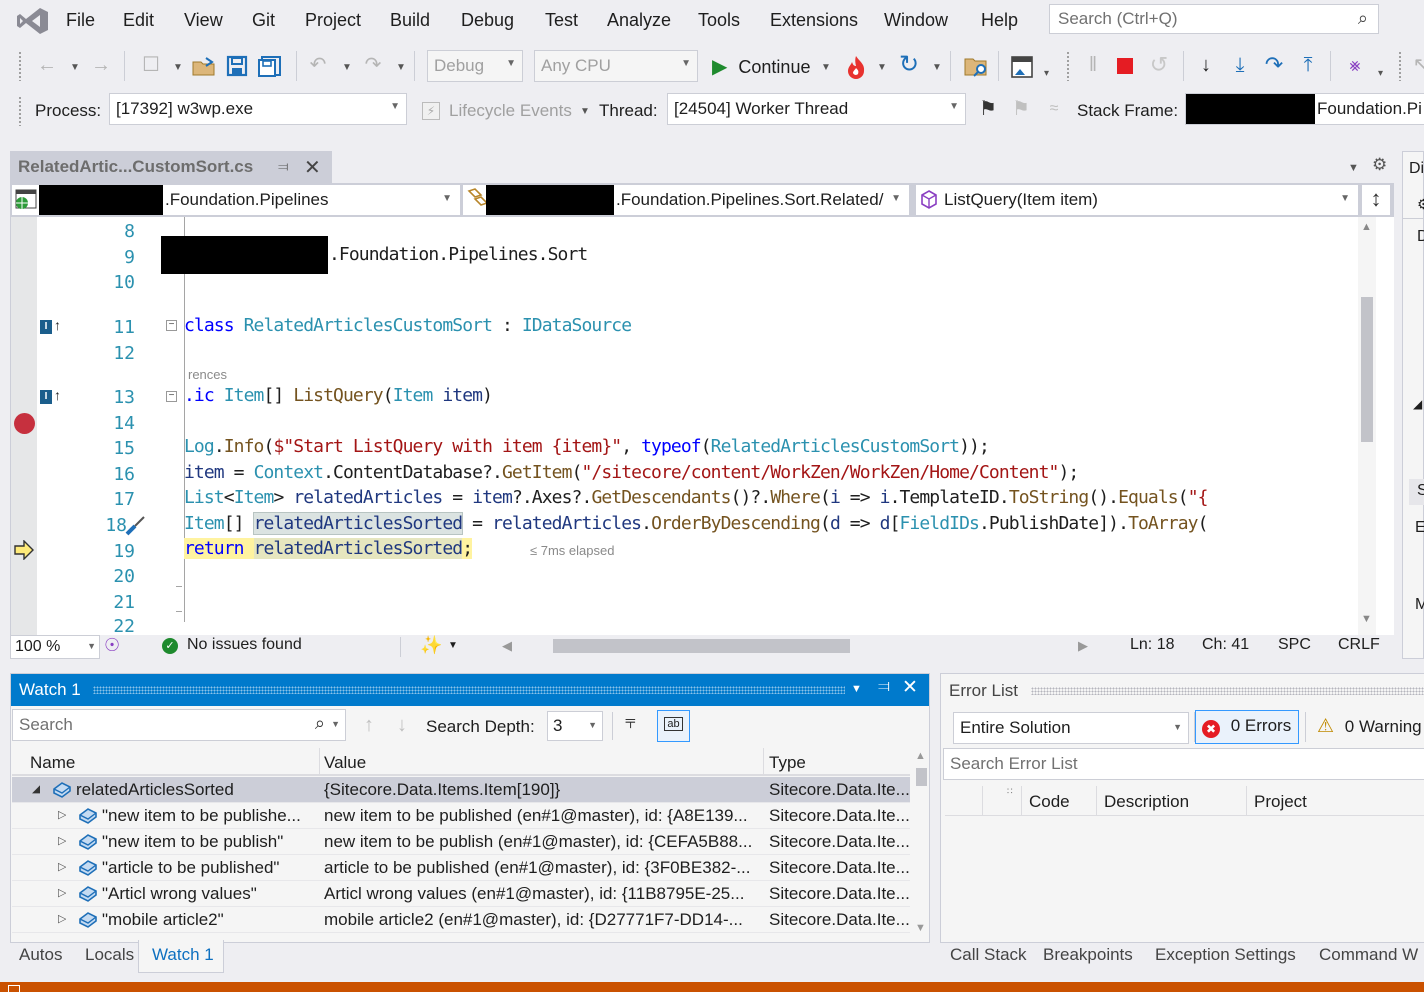 This screenshot has width=1424, height=992. What do you see at coordinates (36, 788) in the screenshot?
I see `collapse-arrow-icon: ◢` at bounding box center [36, 788].